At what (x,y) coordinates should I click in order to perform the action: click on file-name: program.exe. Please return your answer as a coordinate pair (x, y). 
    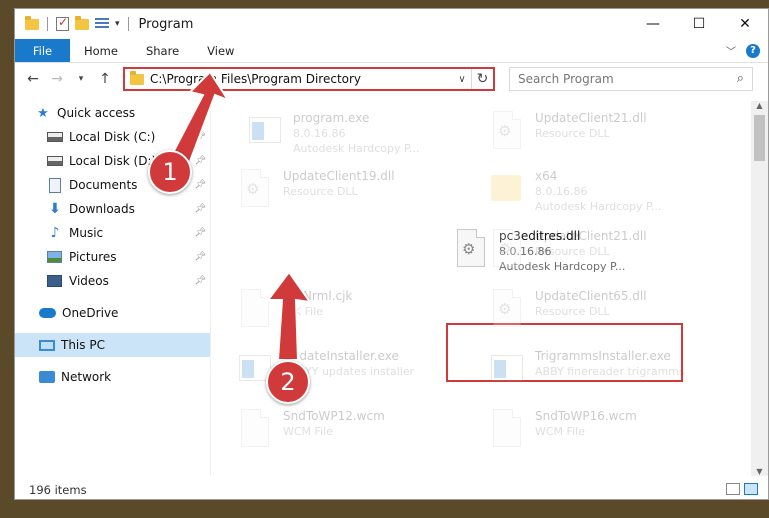
    Looking at the image, I should click on (331, 118).